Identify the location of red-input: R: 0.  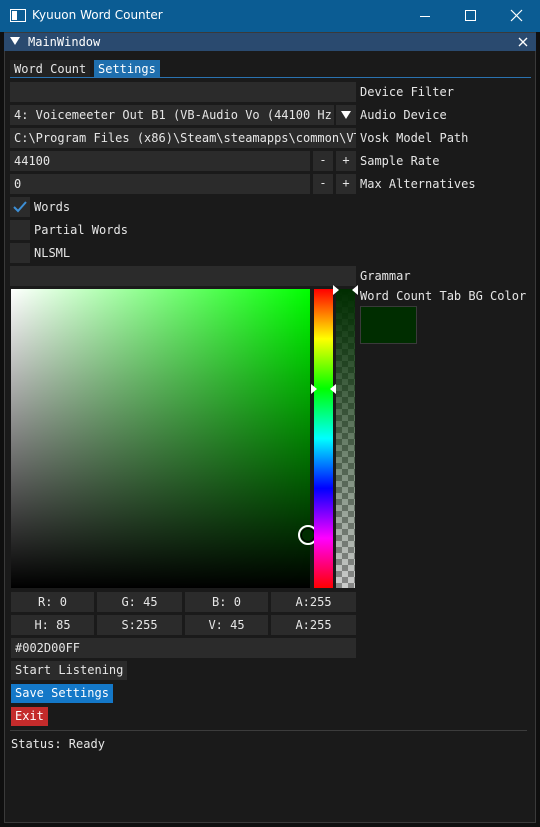
(52, 602).